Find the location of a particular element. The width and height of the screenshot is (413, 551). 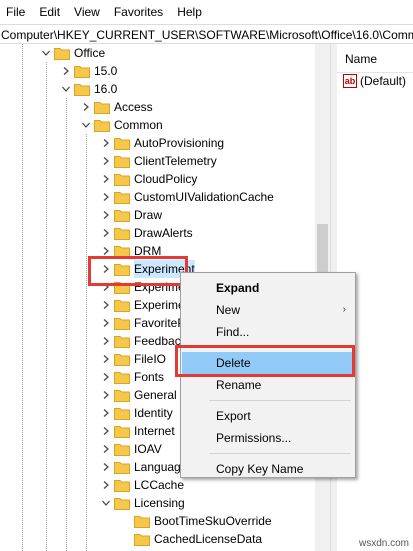

tree-node: Fonts is located at coordinates (132, 377).